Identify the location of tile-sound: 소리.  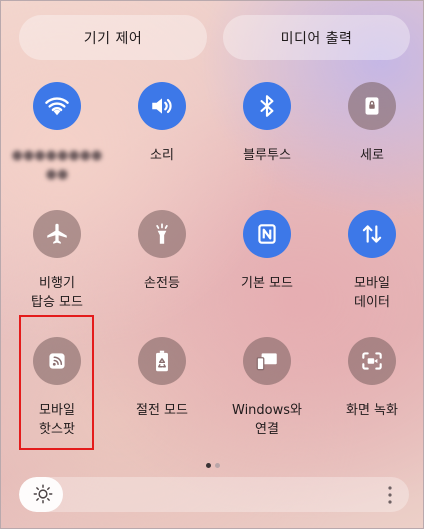
(162, 123).